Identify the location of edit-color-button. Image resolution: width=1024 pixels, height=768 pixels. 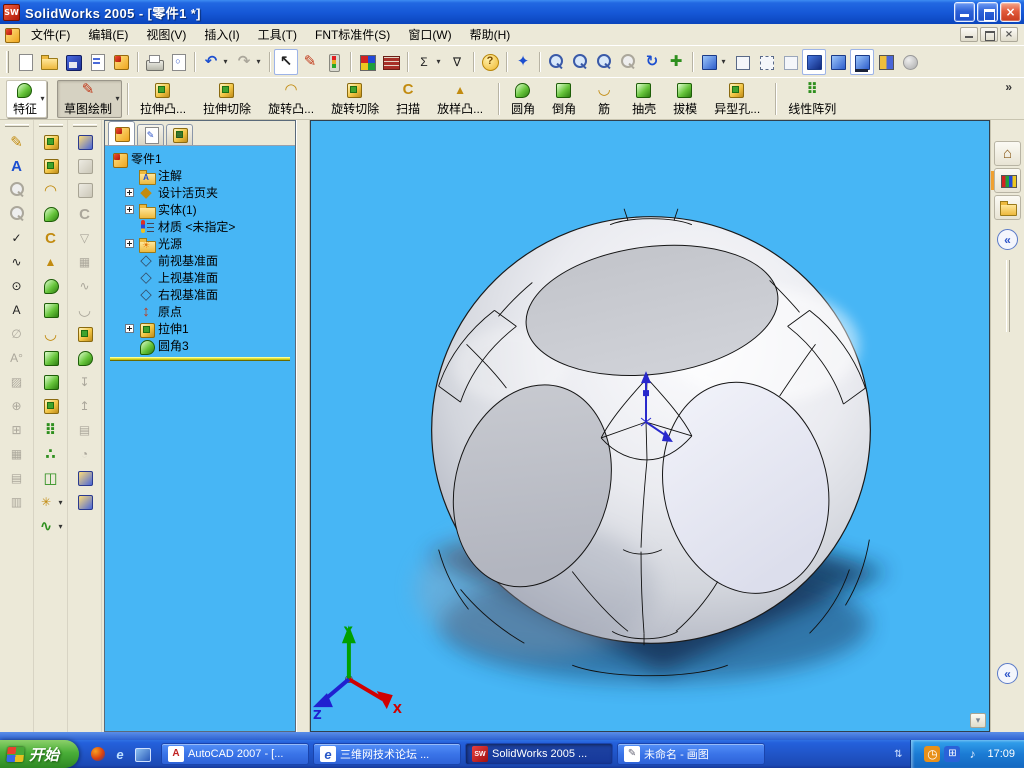
(367, 62).